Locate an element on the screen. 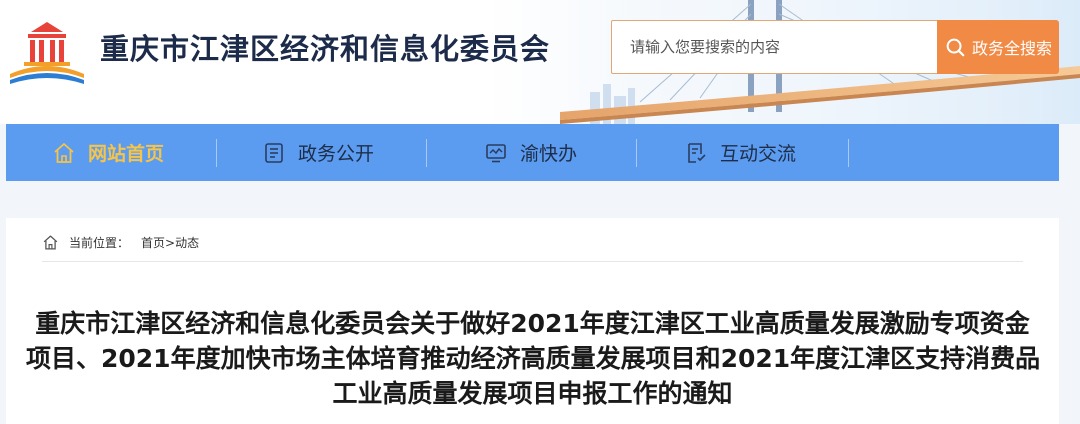  search-input is located at coordinates (774, 47).